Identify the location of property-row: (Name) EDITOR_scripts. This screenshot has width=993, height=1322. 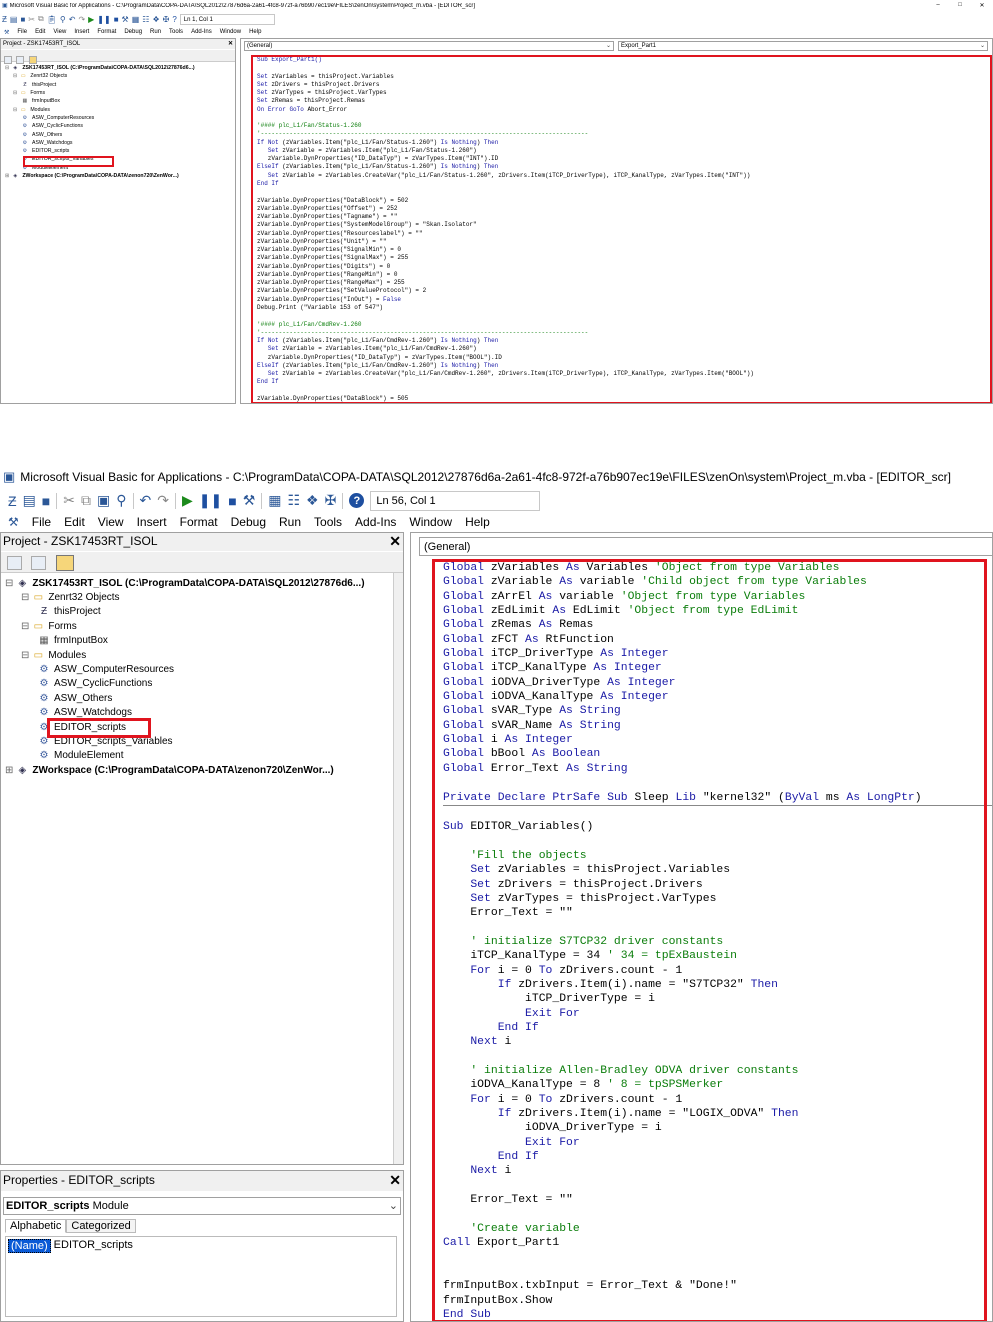
(201, 1246).